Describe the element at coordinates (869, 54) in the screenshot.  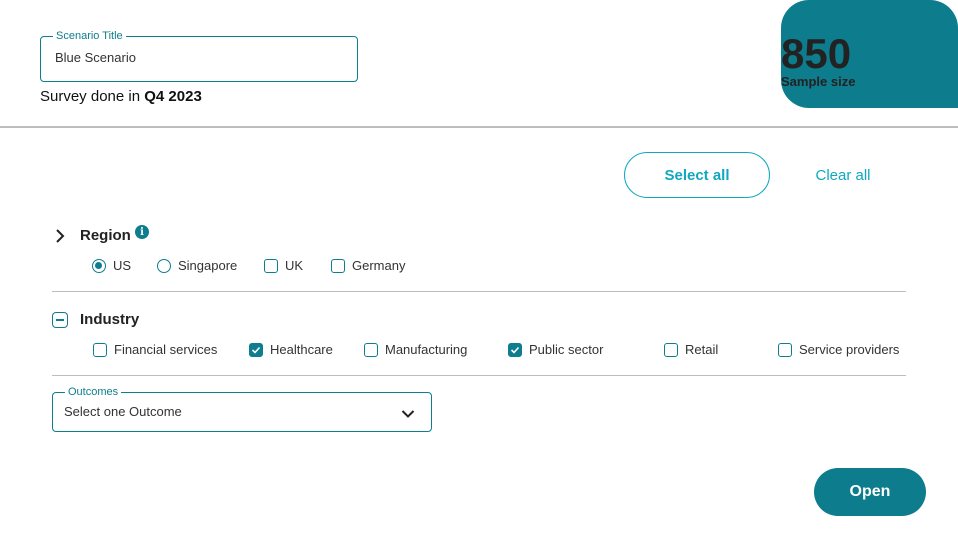
I see `sample-size-card: 850 Sample size` at that location.